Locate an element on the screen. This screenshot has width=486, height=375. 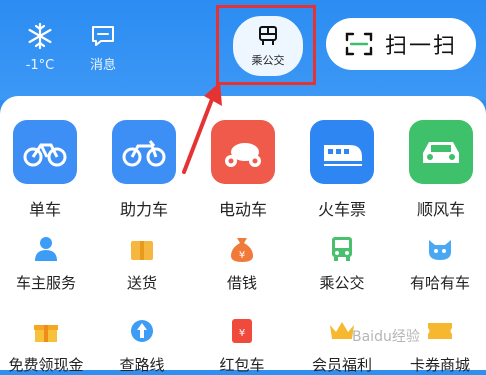
scan-button: 扫一扫 is located at coordinates (401, 44).